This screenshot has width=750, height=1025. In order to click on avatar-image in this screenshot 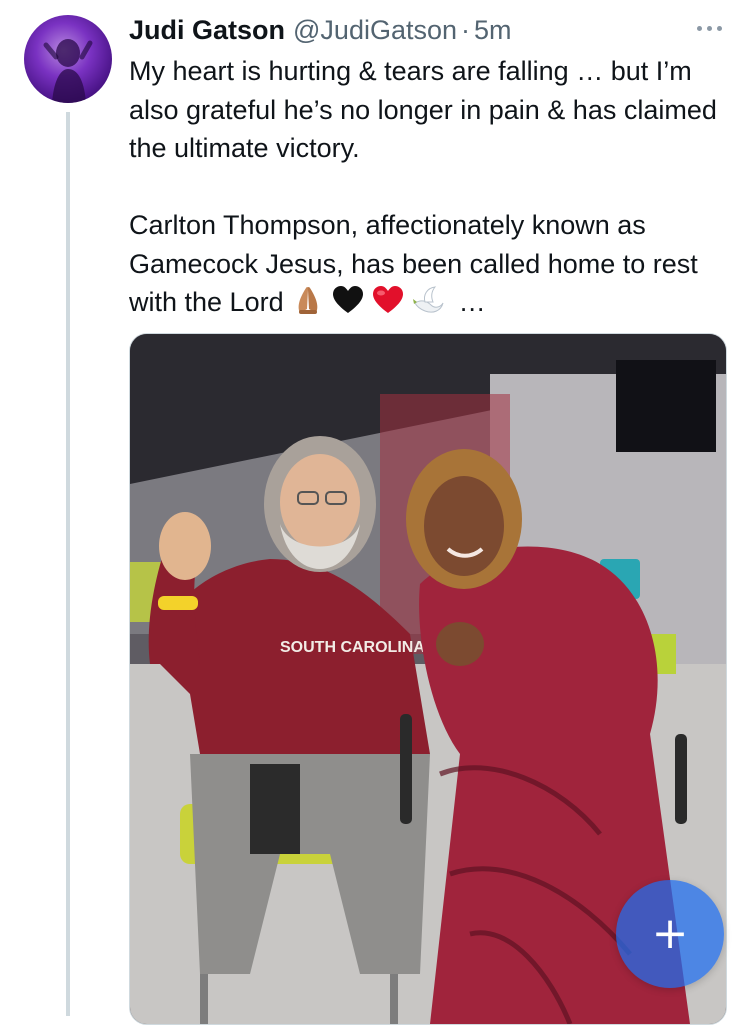, I will do `click(68, 71)`.